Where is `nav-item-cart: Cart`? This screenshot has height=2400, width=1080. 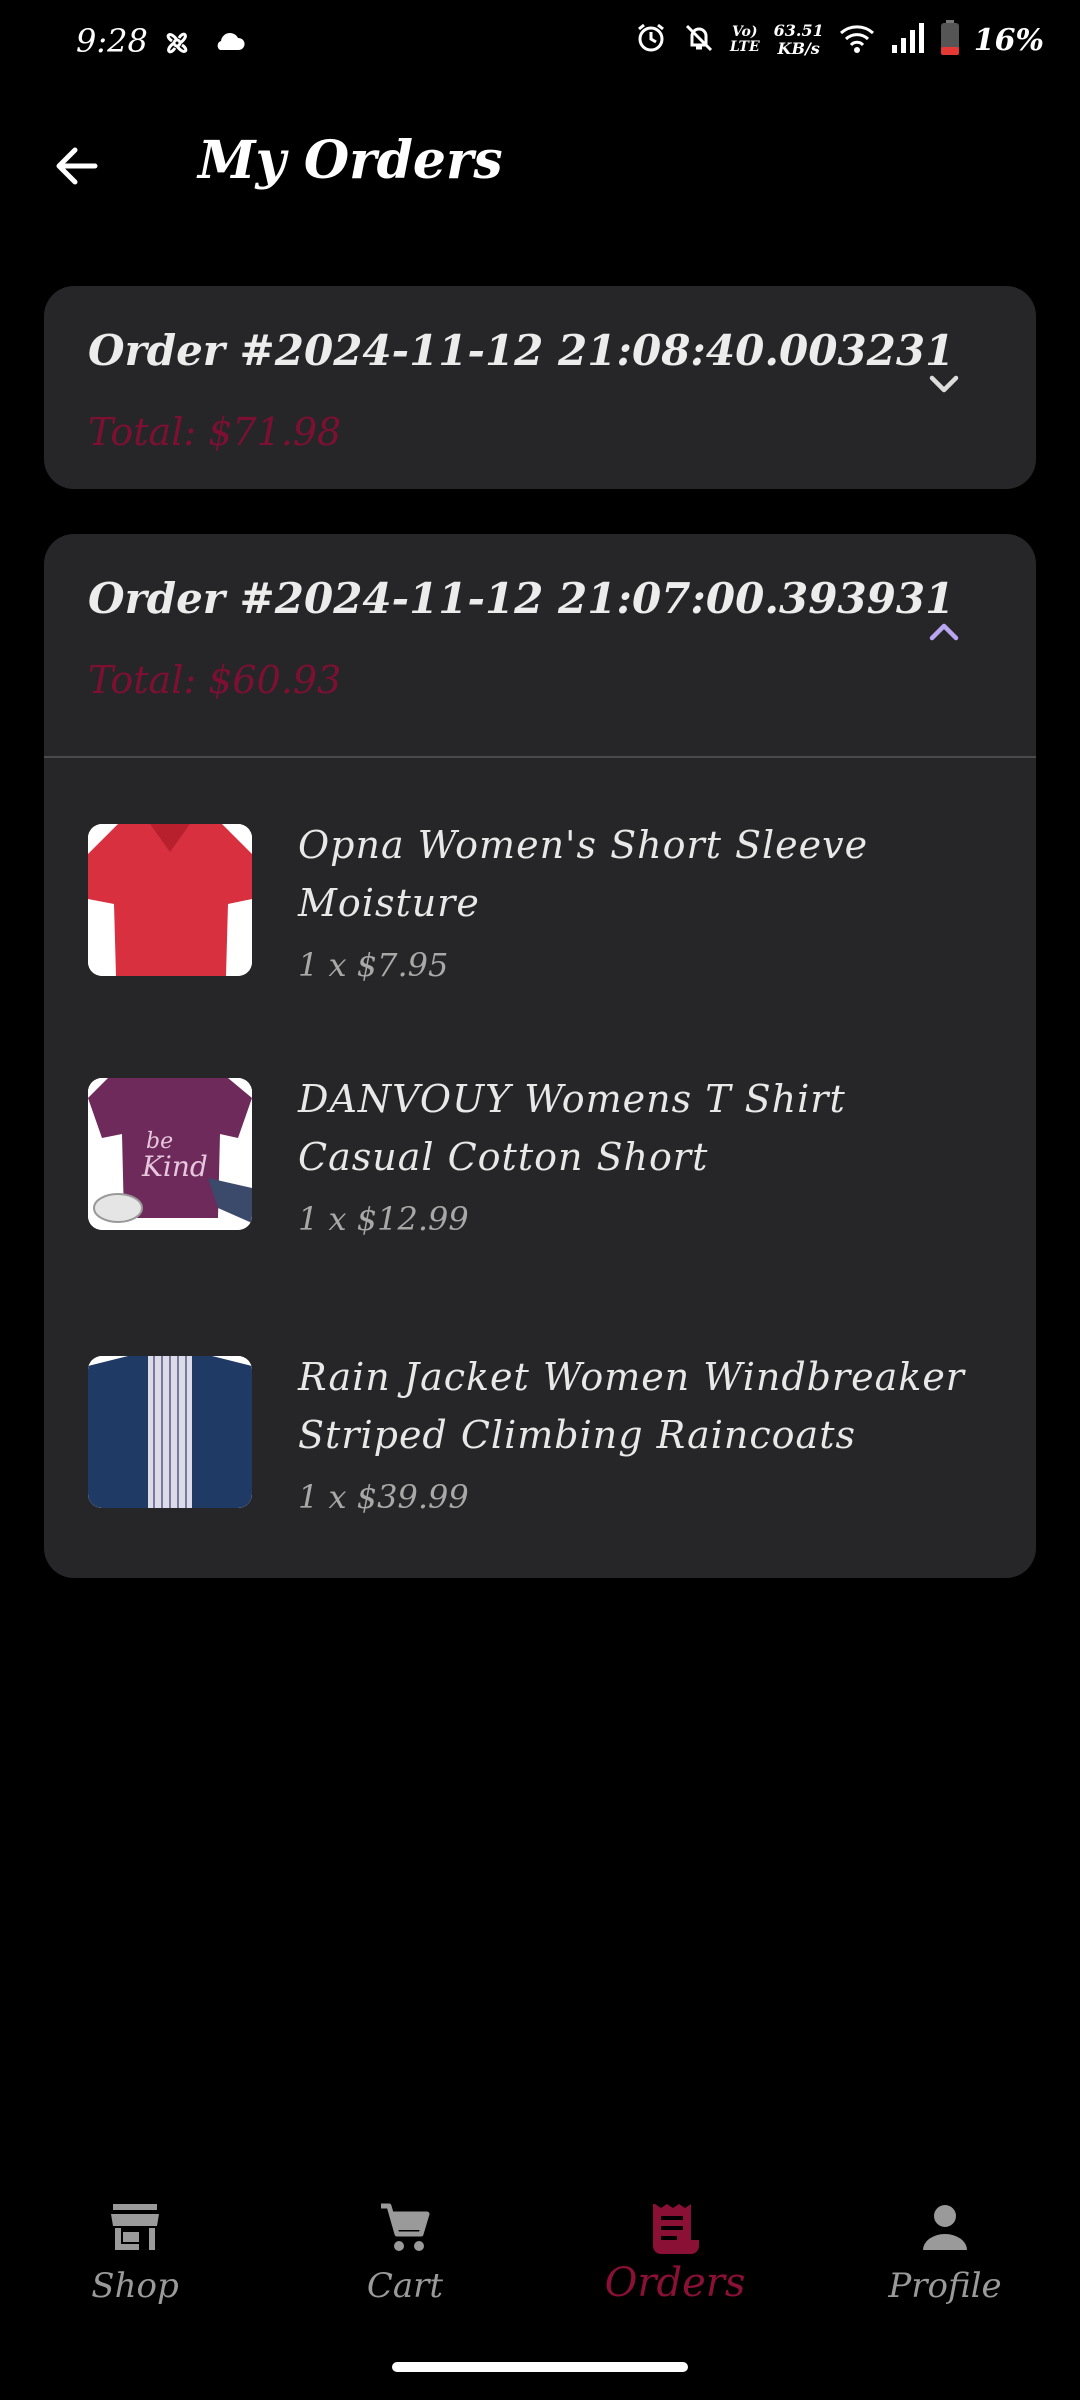 nav-item-cart: Cart is located at coordinates (405, 2260).